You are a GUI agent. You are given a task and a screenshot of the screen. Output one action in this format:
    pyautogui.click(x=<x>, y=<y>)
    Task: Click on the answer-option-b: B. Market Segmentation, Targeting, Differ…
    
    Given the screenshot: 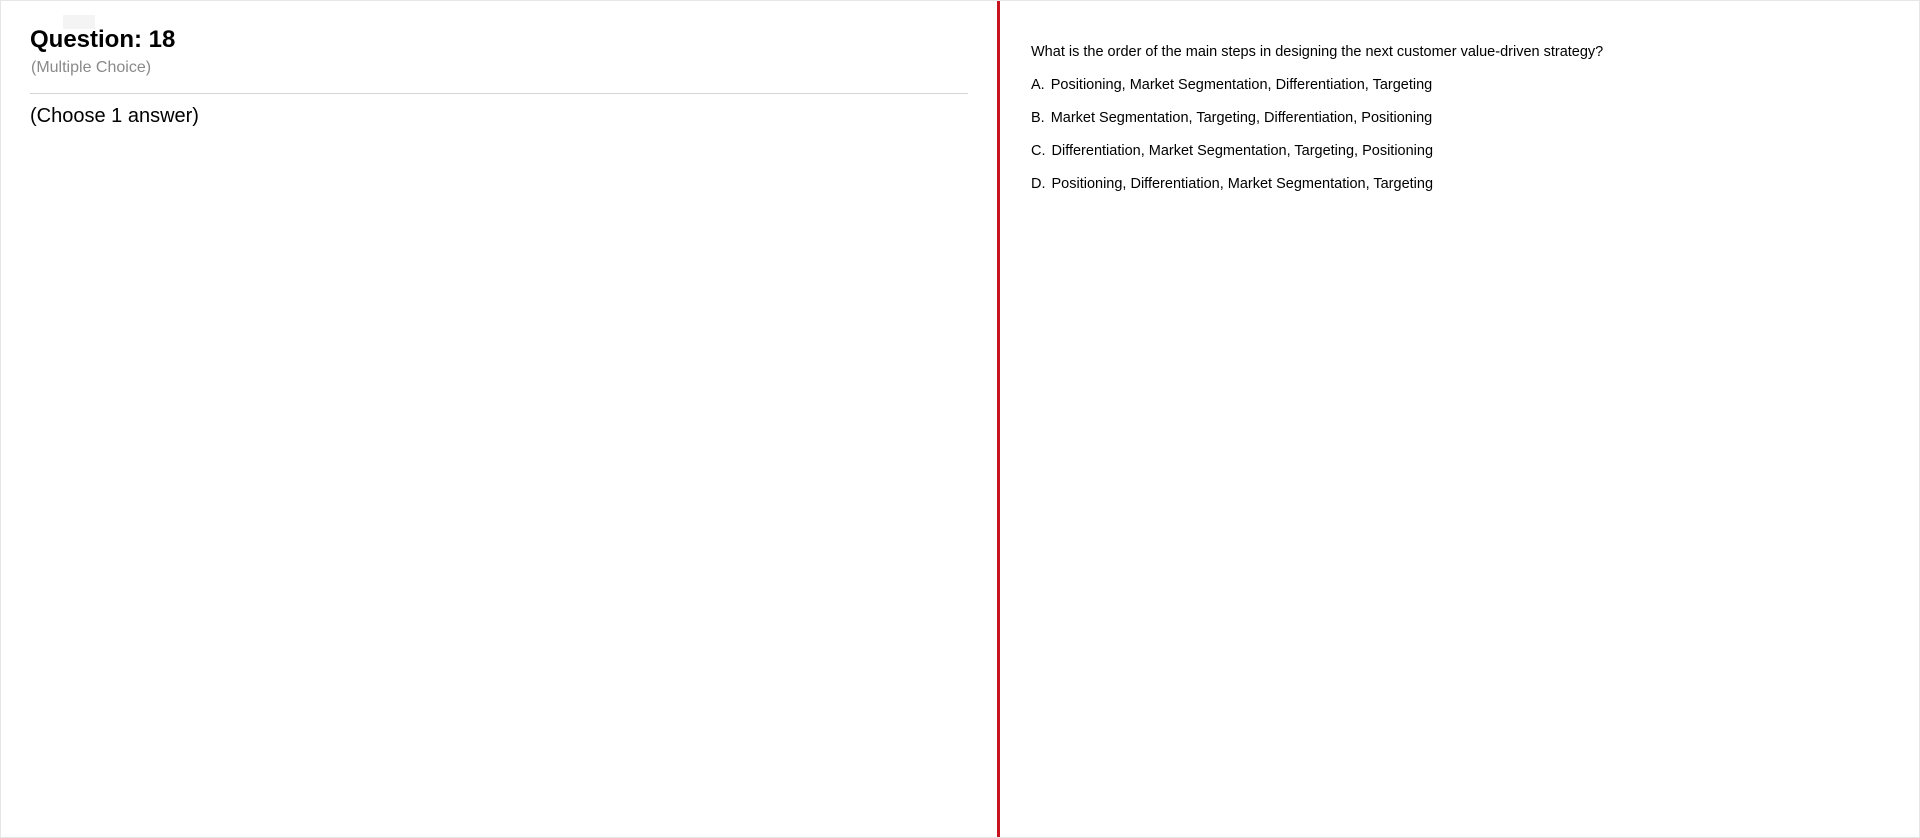 What is the action you would take?
    pyautogui.click(x=1231, y=118)
    